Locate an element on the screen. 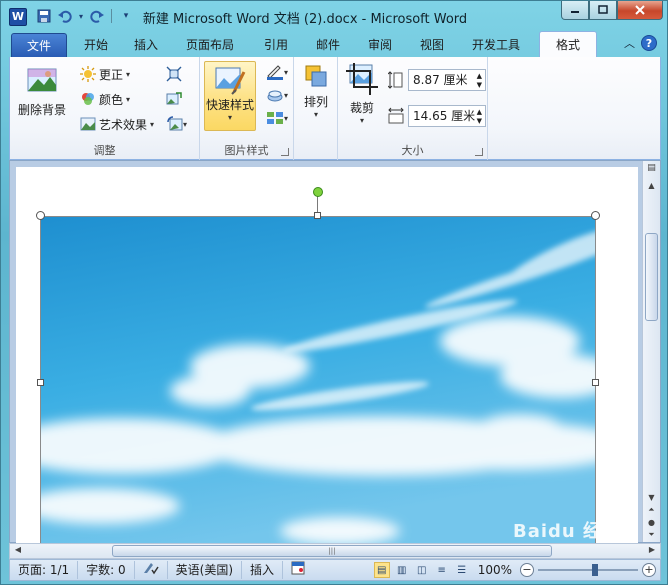 The image size is (668, 585). resize-handle-top-left is located at coordinates (40, 215).